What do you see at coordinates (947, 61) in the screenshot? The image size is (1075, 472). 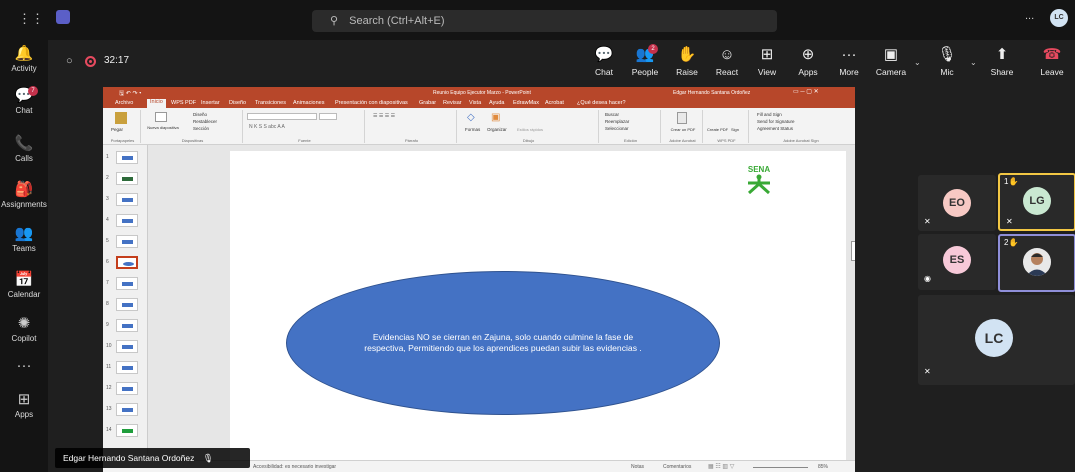 I see `mic-button: 🎙 Mic` at bounding box center [947, 61].